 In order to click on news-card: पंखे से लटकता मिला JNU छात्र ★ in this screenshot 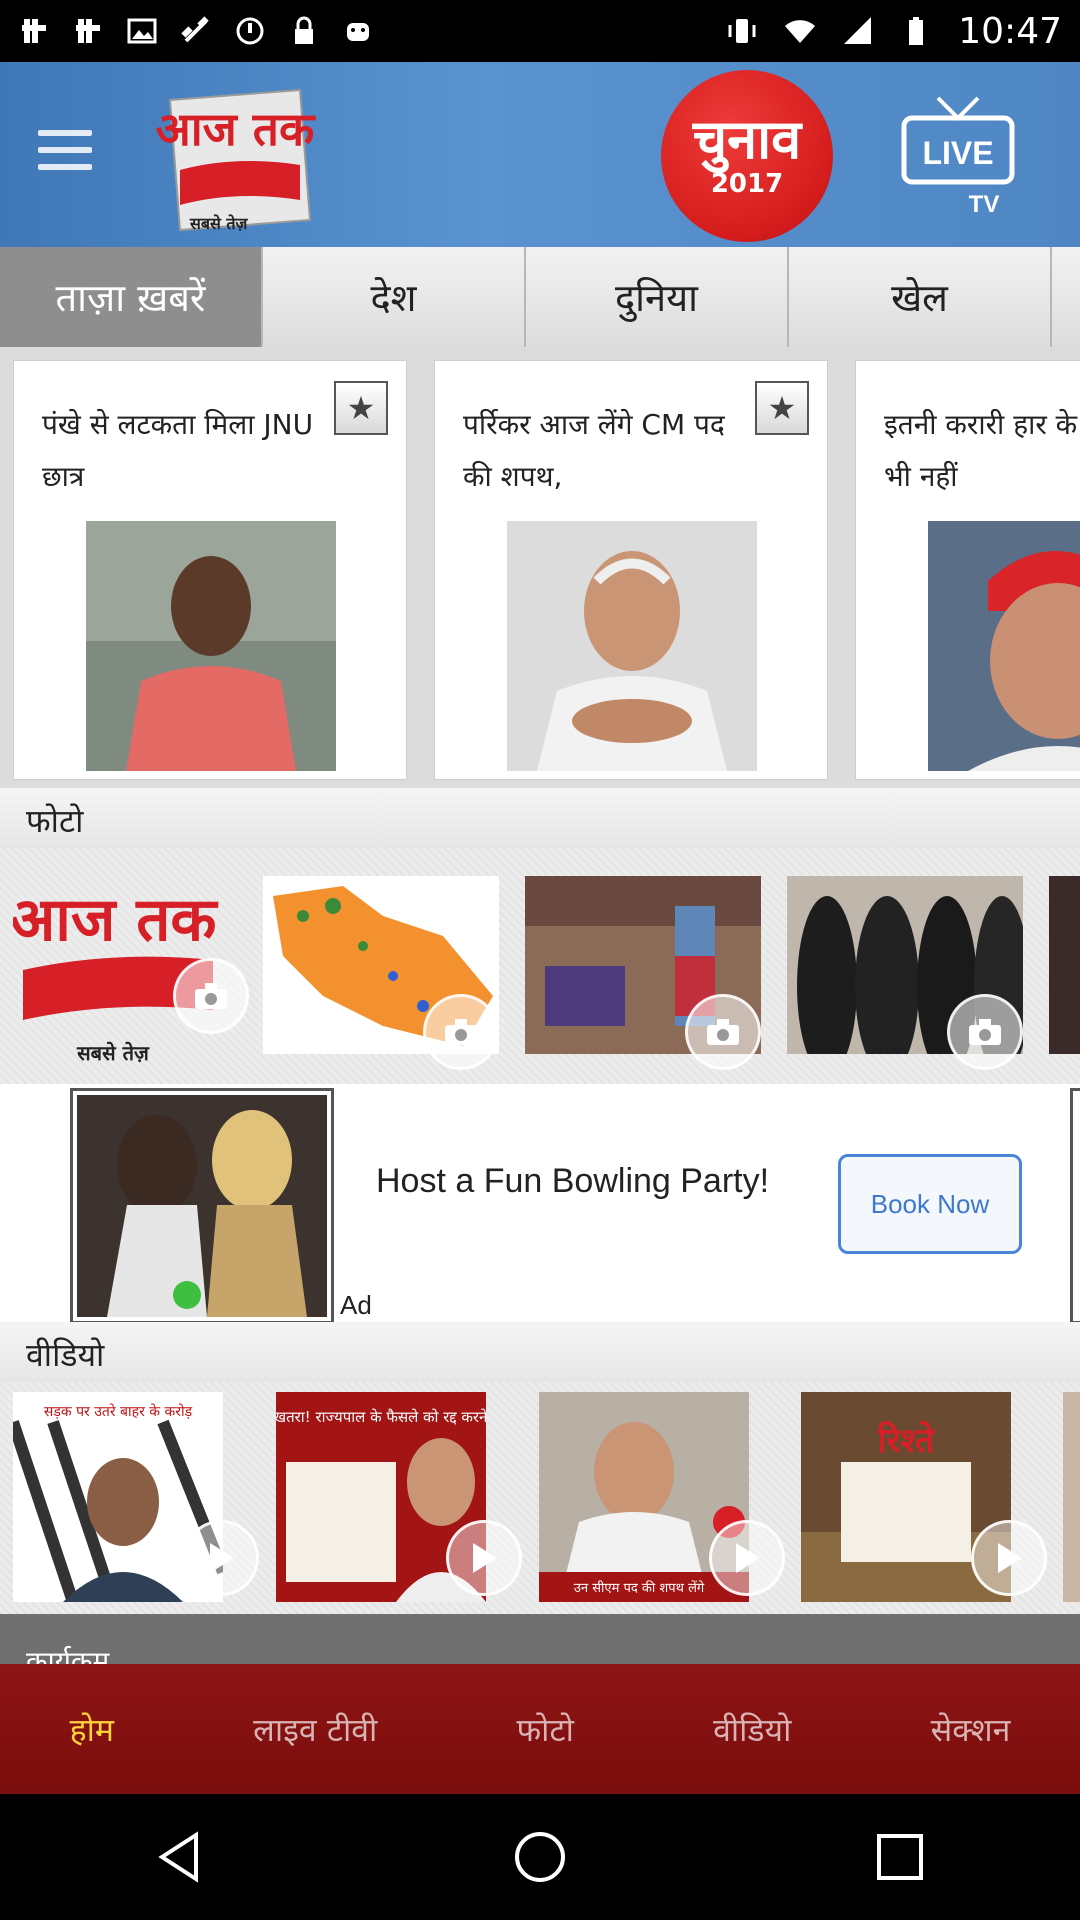, I will do `click(210, 570)`.